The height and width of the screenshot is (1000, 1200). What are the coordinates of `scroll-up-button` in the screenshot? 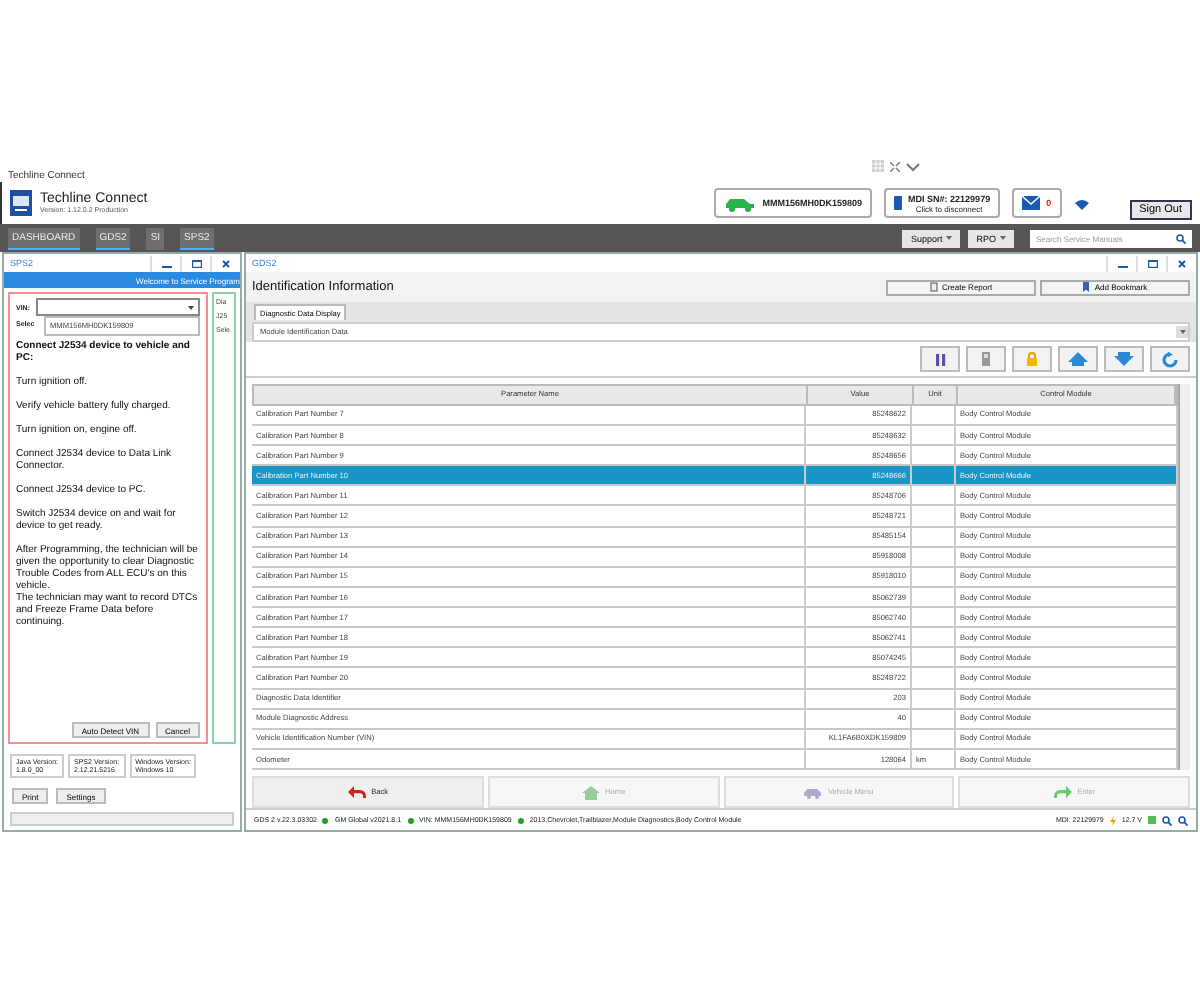 It's located at (1078, 359).